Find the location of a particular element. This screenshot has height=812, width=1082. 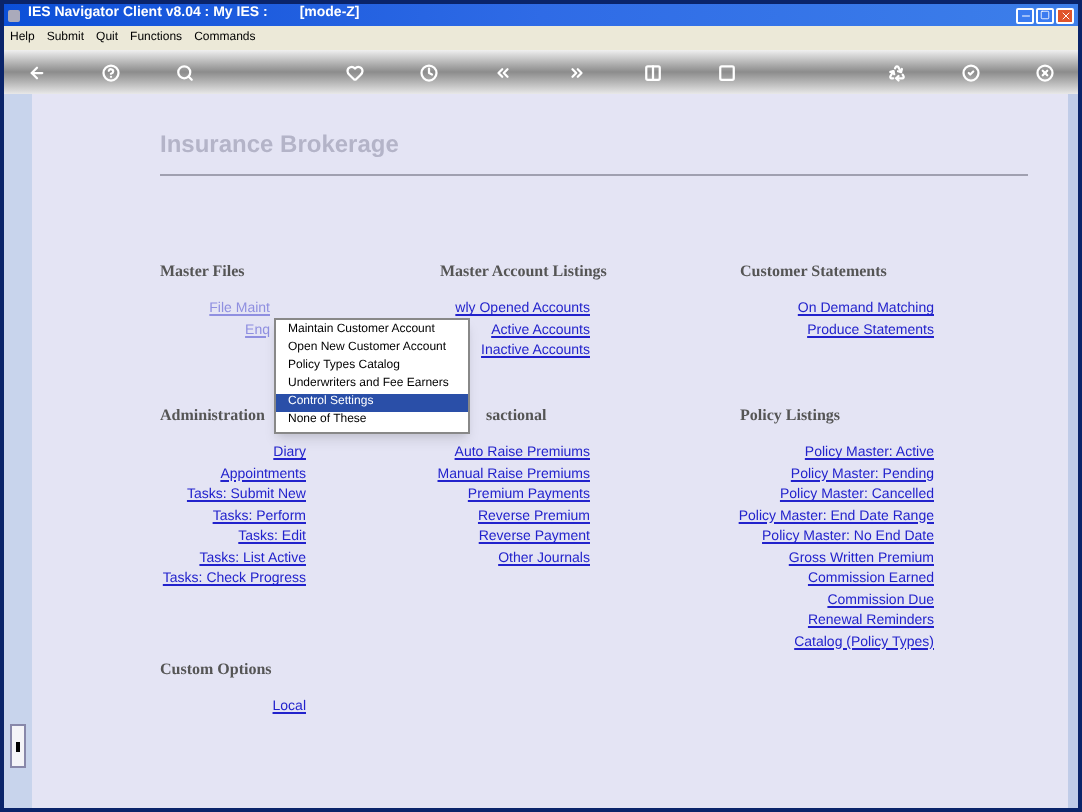

section-heading: Policy Listings is located at coordinates (790, 416).